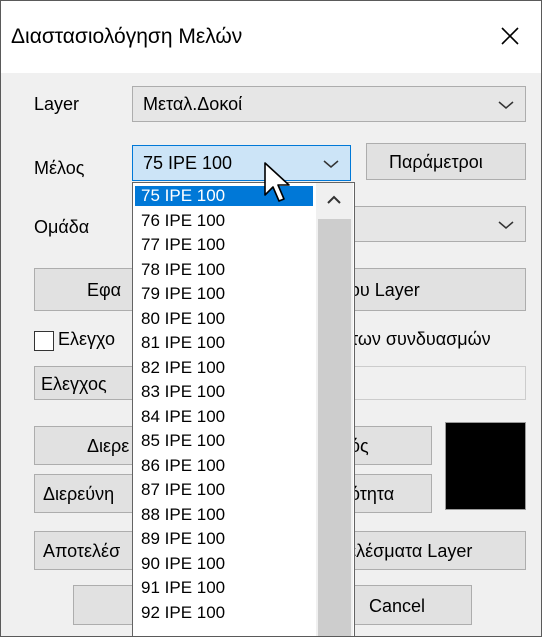  Describe the element at coordinates (224, 613) in the screenshot. I see `dropdown-item: 92 IPE 100` at that location.